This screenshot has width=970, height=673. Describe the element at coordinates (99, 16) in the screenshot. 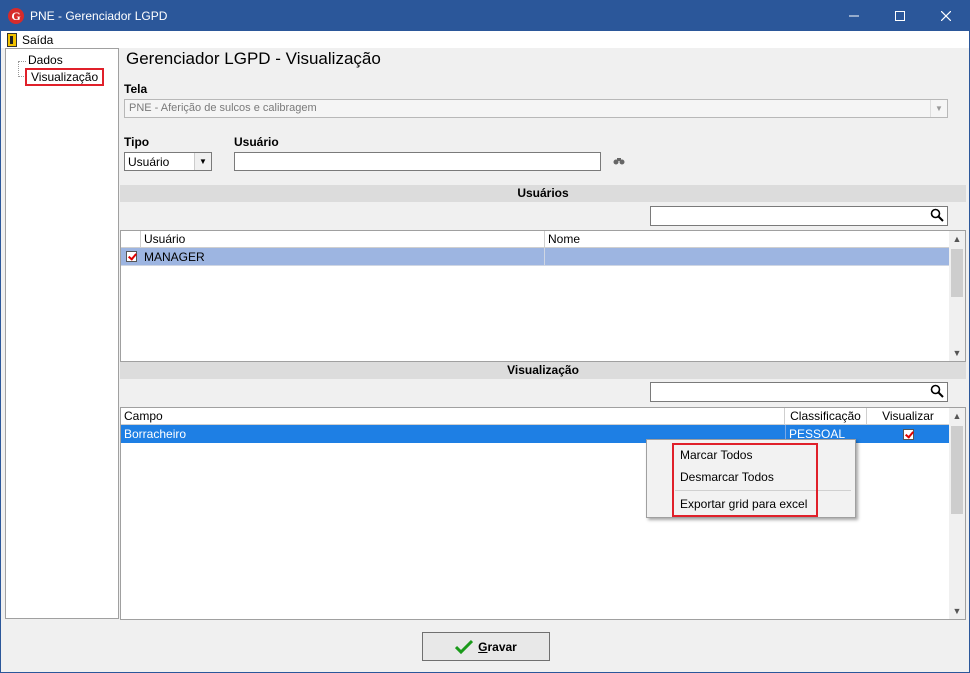

I see `window-title: PNE - Gerenciador LGPD` at that location.